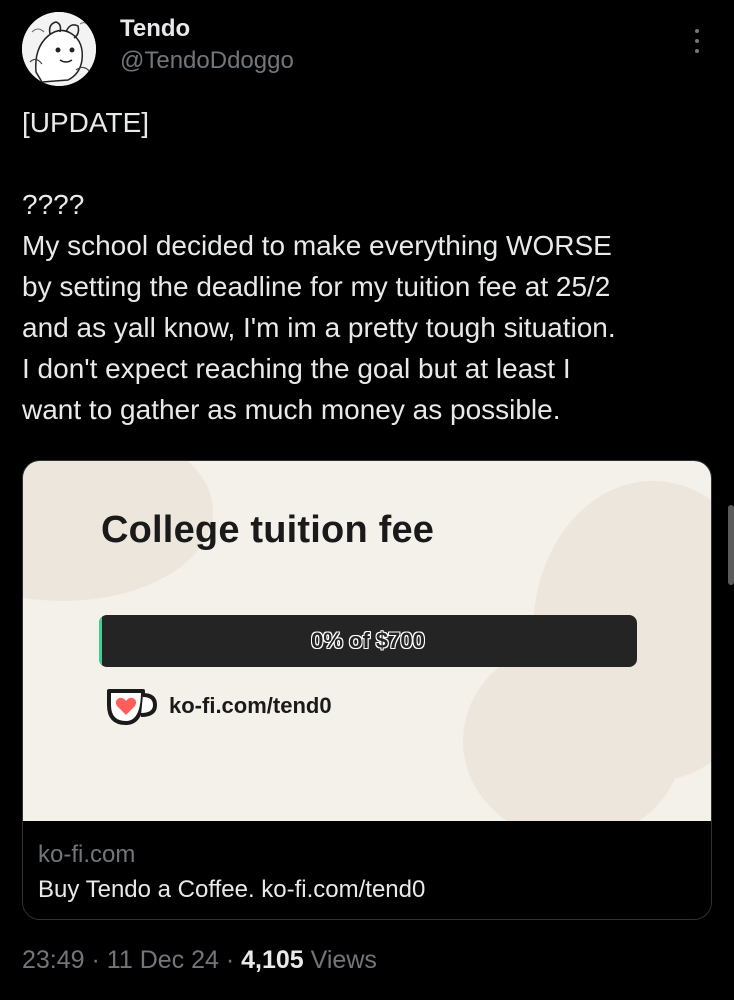  I want to click on progress-text: 0% of $700, so click(368, 640).